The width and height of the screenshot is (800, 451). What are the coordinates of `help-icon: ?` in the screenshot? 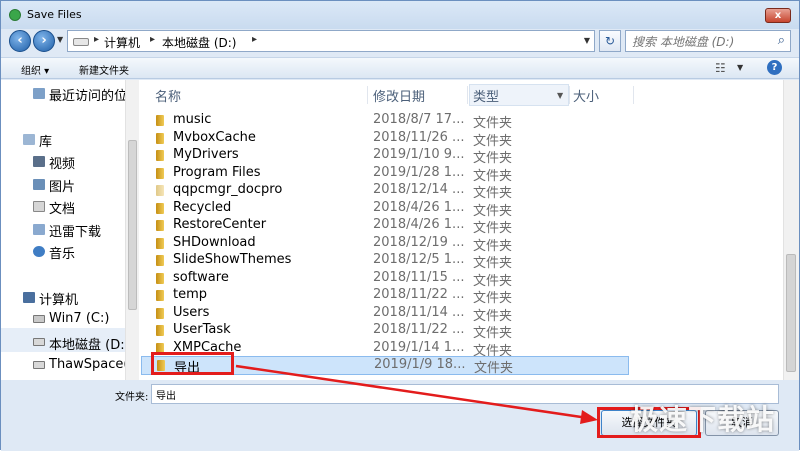 It's located at (774, 67).